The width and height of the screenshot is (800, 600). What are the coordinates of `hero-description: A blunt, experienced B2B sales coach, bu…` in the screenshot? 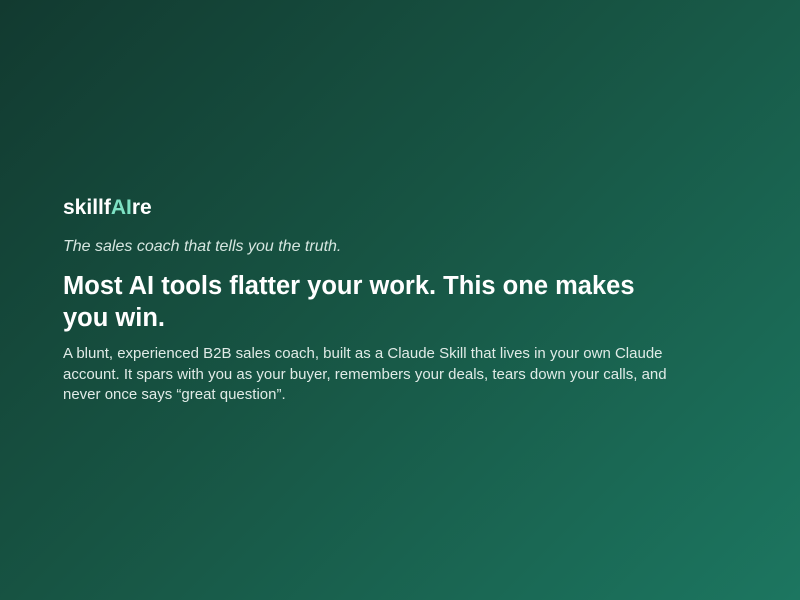 It's located at (365, 374).